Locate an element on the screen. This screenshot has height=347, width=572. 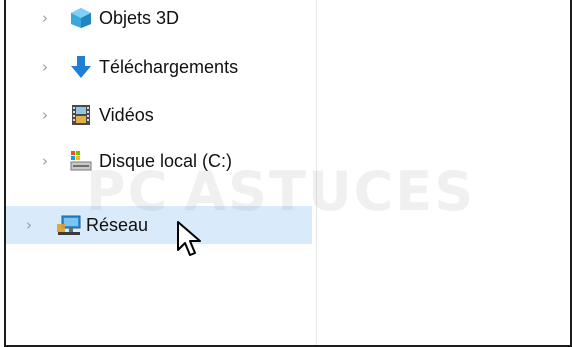
downloads-icon is located at coordinates (81, 66).